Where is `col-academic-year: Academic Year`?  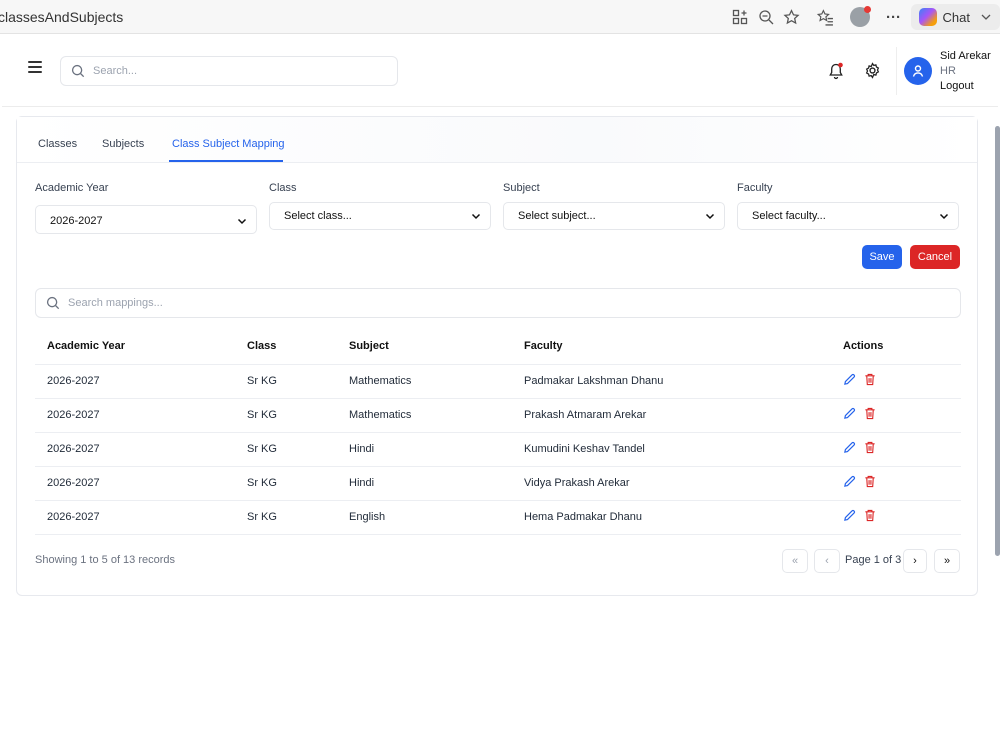
col-academic-year: Academic Year is located at coordinates (135, 347).